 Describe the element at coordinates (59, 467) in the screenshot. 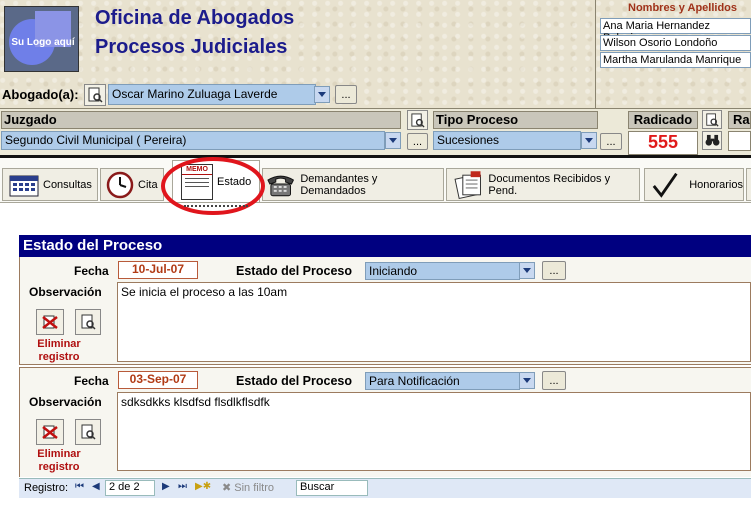

I see `record-2-delete-label-2: registro` at that location.